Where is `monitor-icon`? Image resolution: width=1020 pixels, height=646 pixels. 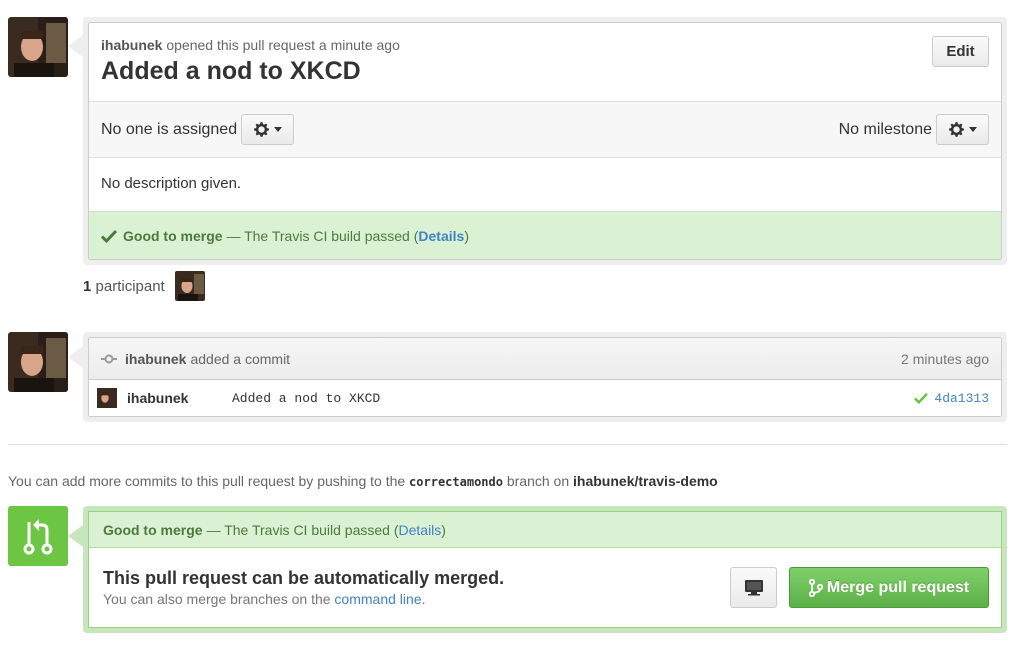 monitor-icon is located at coordinates (753, 588).